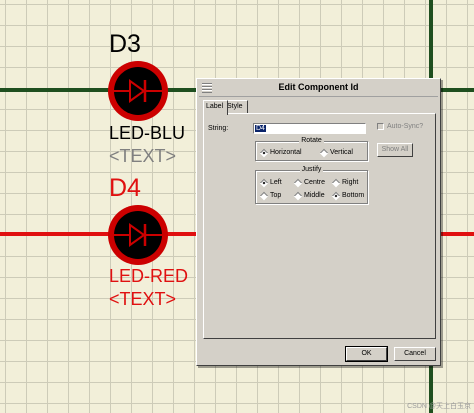  What do you see at coordinates (457, 234) in the screenshot?
I see `wire-d4-far-right` at bounding box center [457, 234].